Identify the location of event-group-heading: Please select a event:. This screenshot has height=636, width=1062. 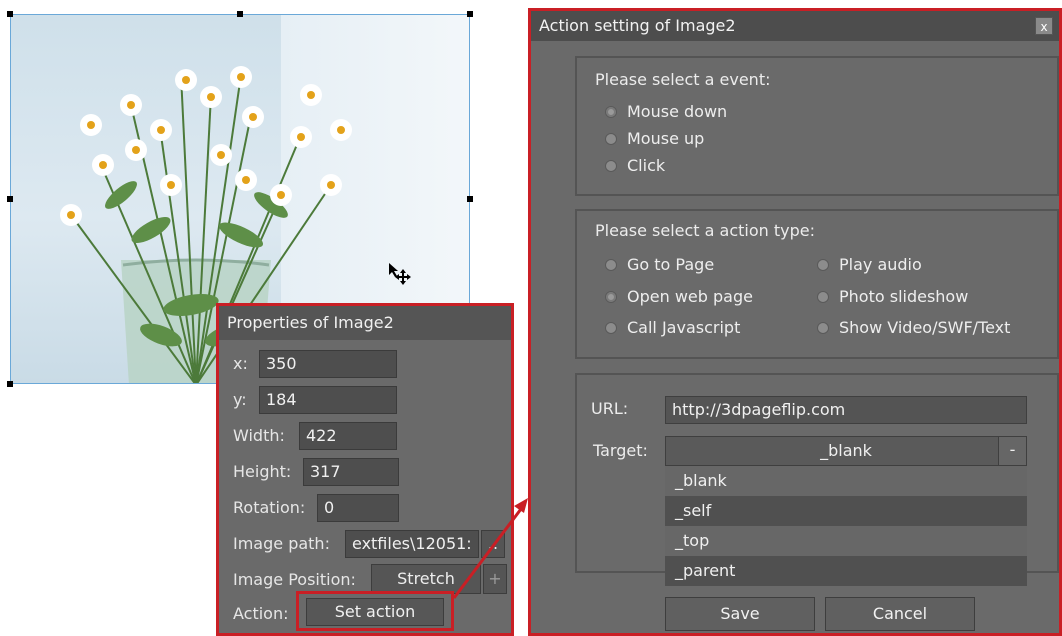
(683, 79).